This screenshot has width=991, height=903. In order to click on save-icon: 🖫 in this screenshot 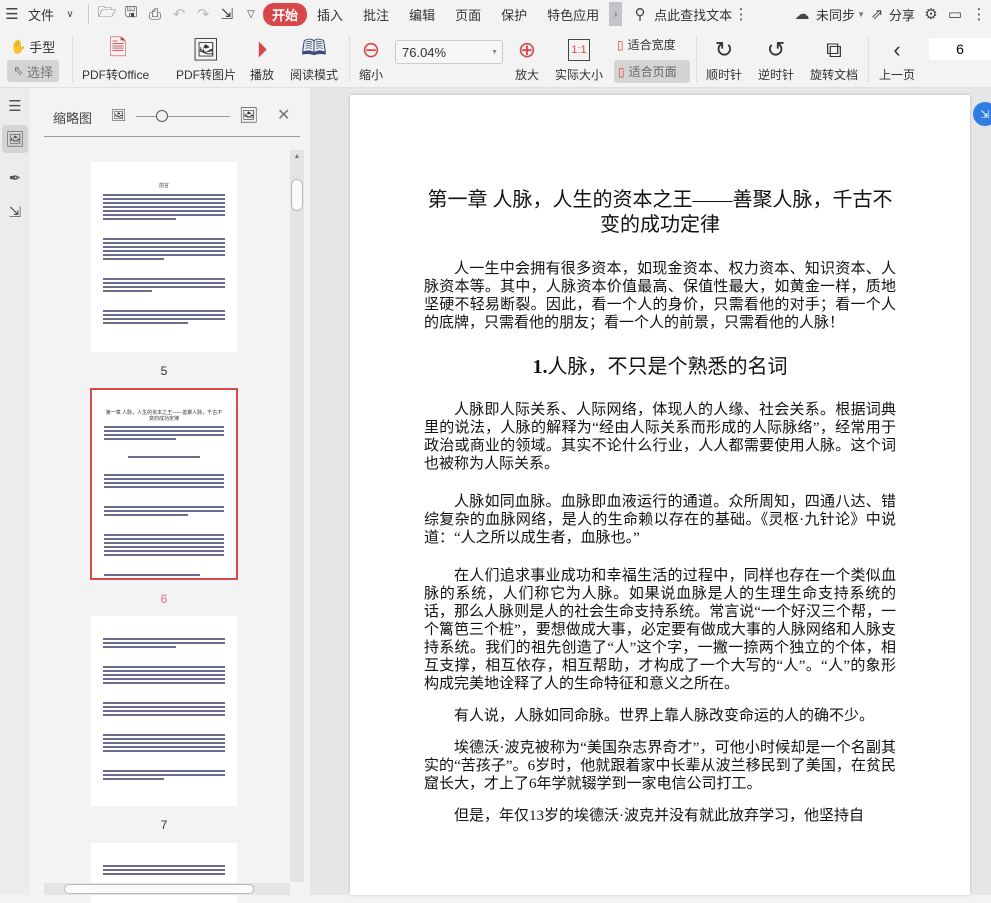, I will do `click(131, 14)`.